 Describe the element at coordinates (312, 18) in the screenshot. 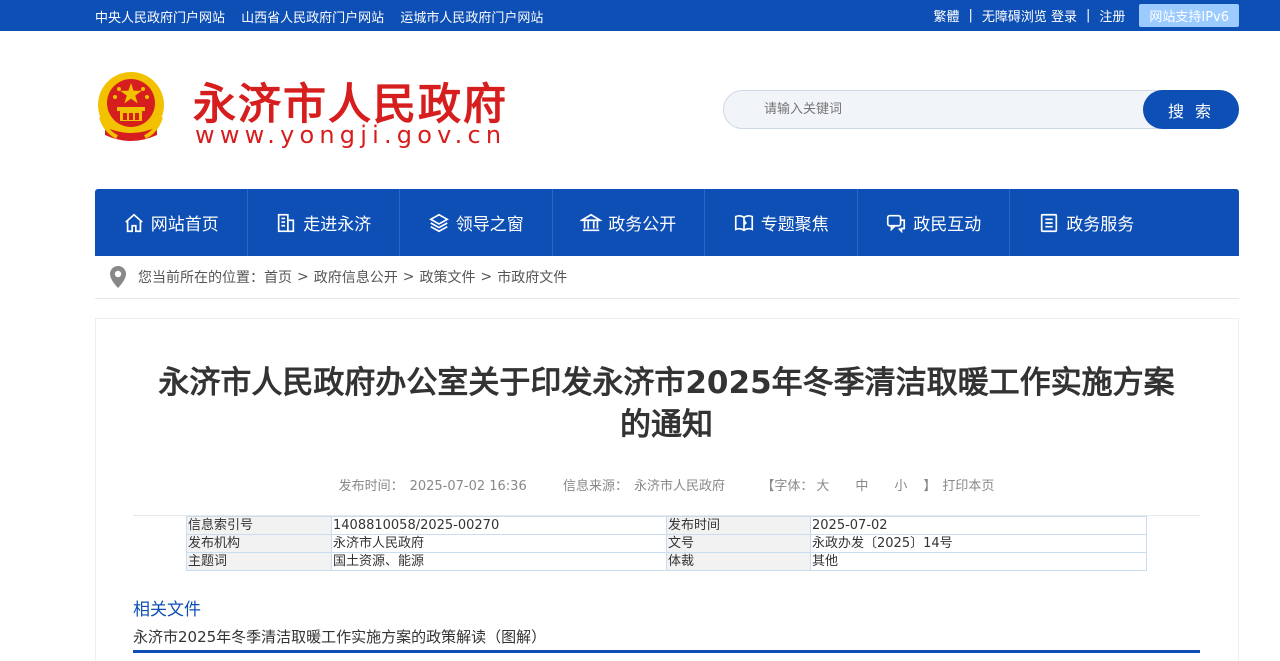

I see `top-link-shanxi-gov: 山西省人民政府门户网站` at that location.